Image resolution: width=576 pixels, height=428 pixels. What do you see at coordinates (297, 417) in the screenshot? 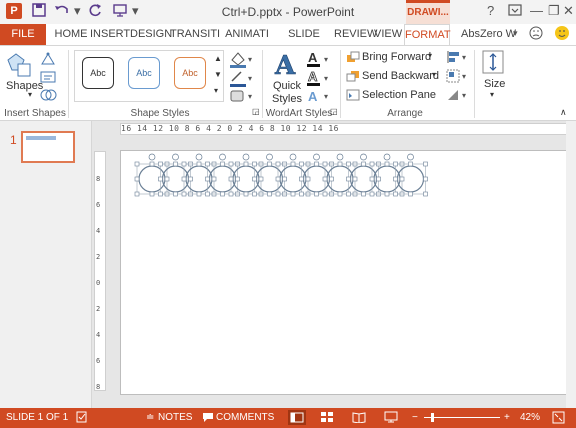
I see `normal-view-icon` at bounding box center [297, 417].